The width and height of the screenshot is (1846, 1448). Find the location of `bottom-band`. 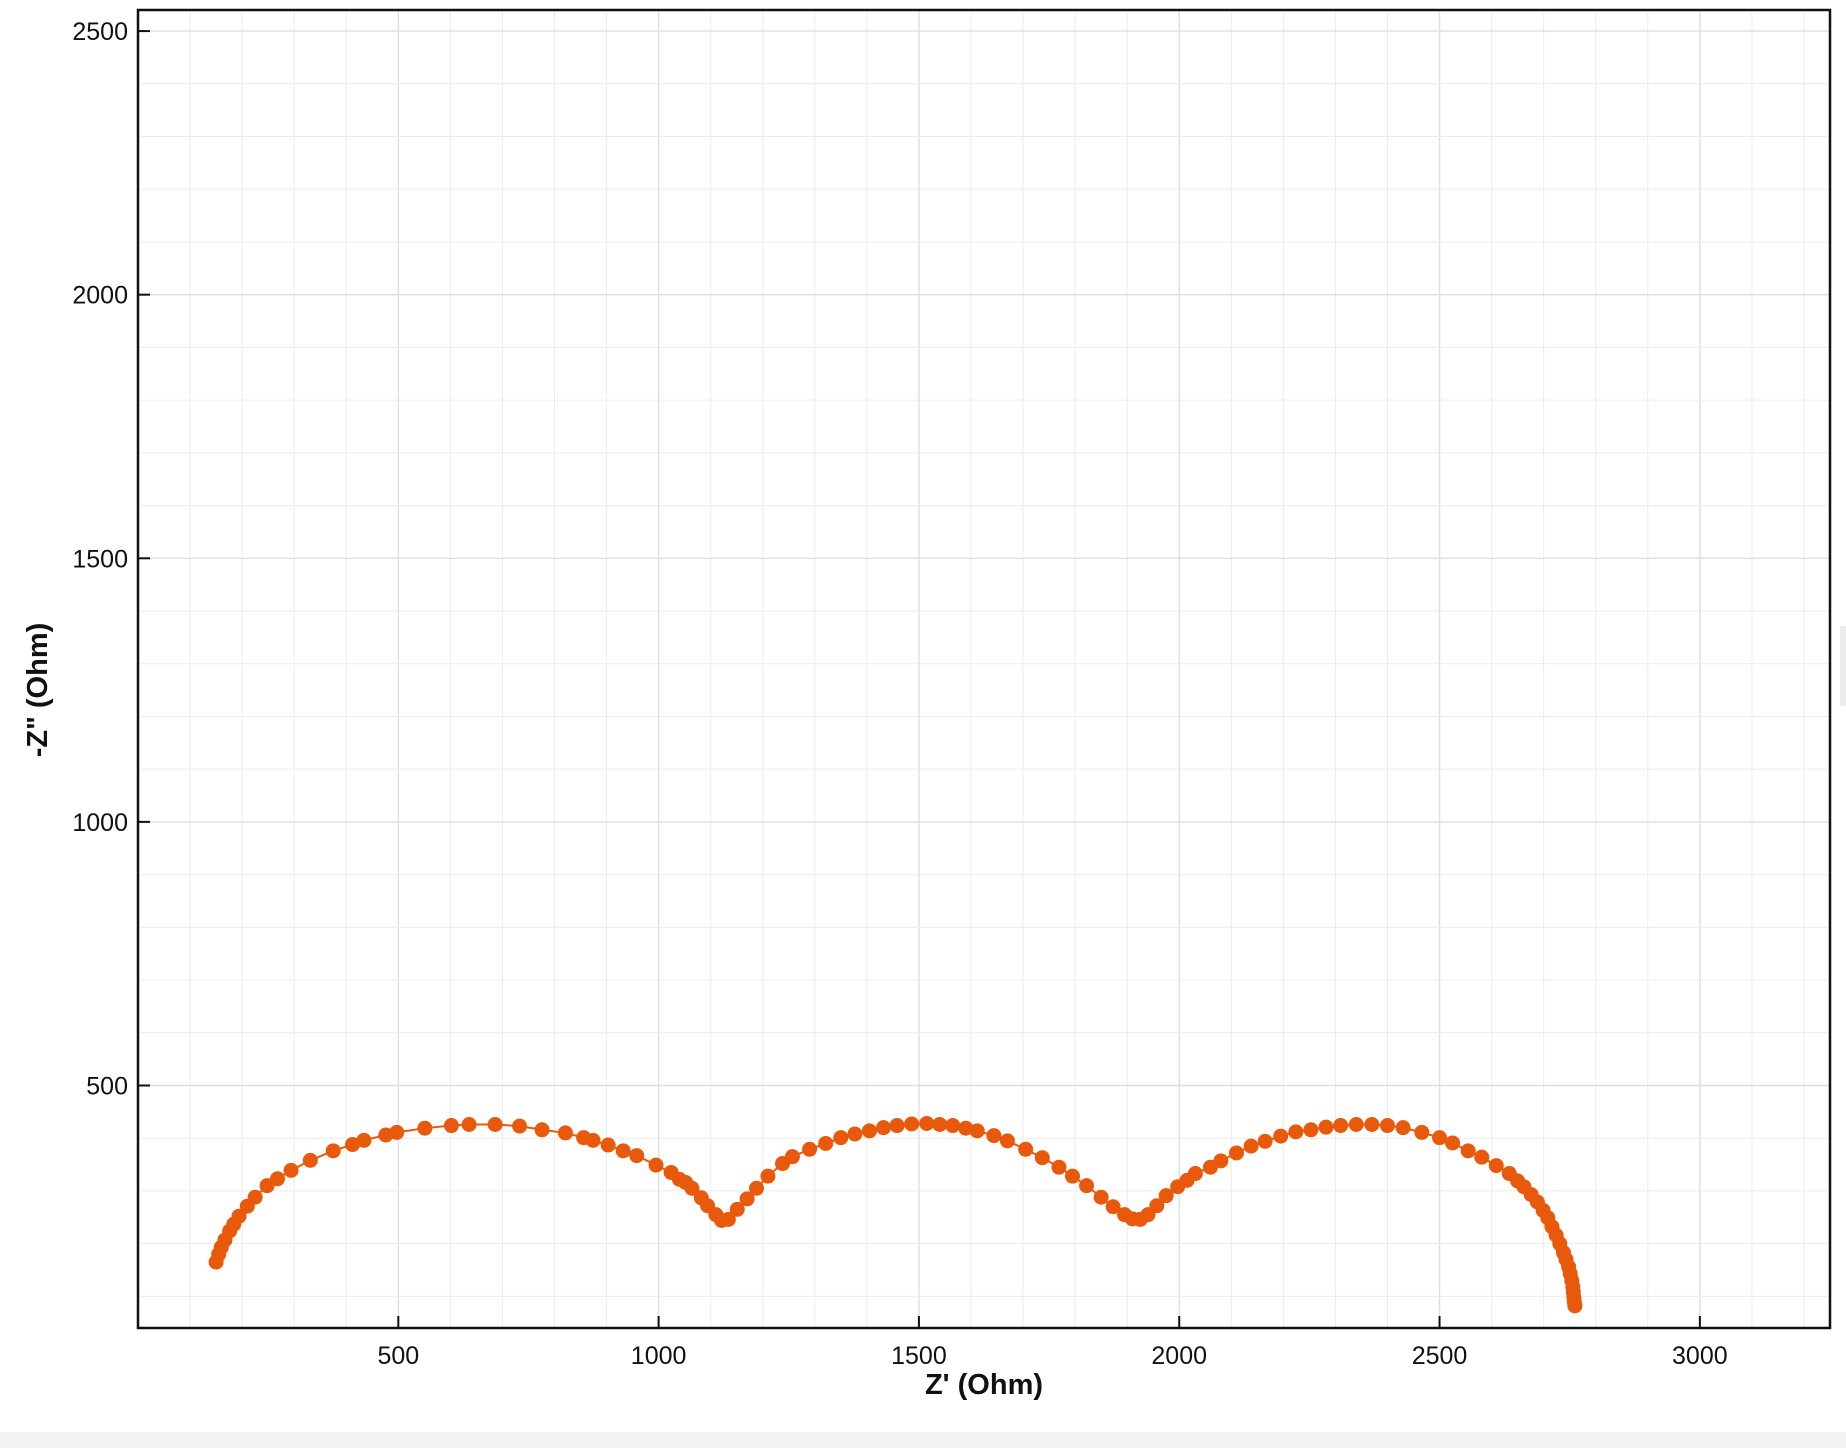

bottom-band is located at coordinates (923, 1440).